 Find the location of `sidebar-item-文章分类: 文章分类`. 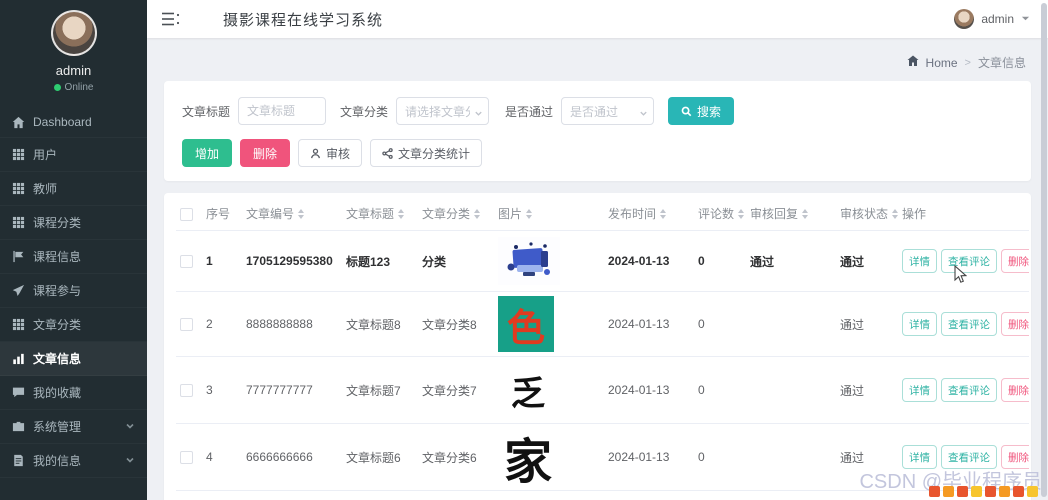

sidebar-item-文章分类: 文章分类 is located at coordinates (73, 325).